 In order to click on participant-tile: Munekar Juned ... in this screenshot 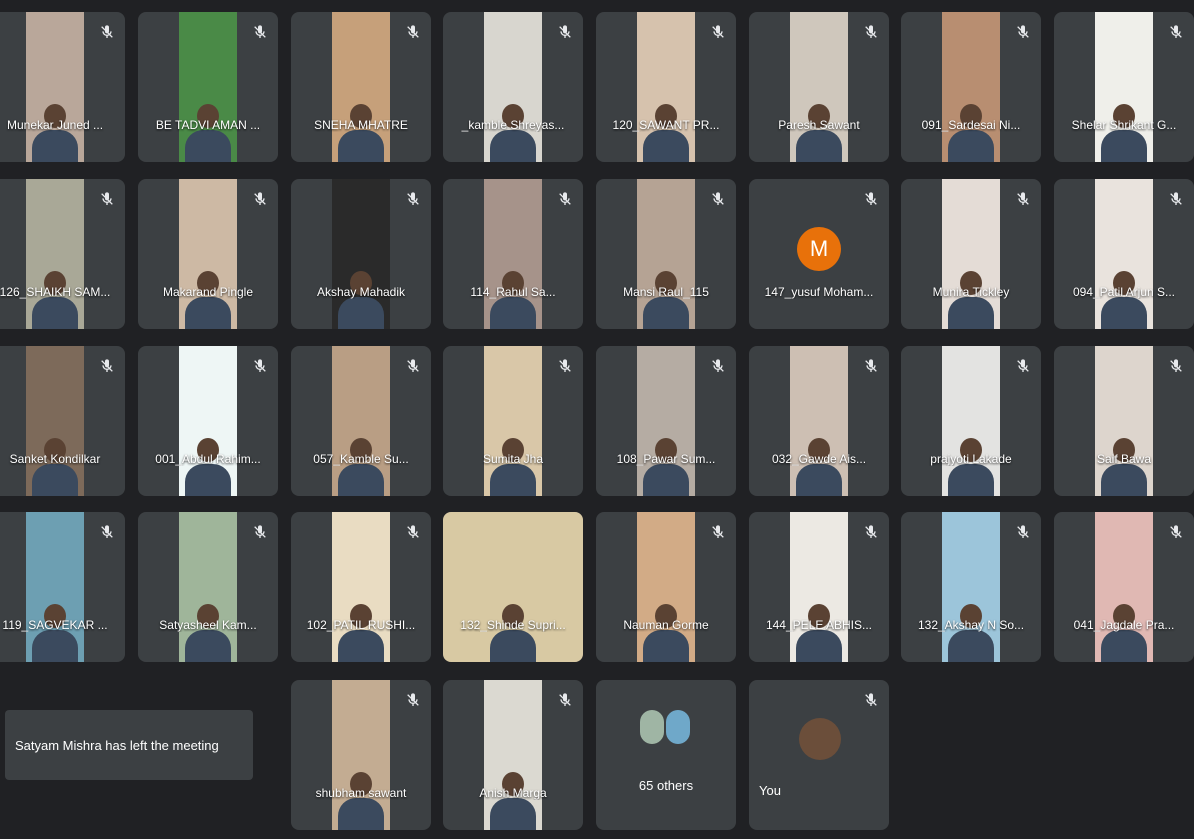, I will do `click(62, 87)`.